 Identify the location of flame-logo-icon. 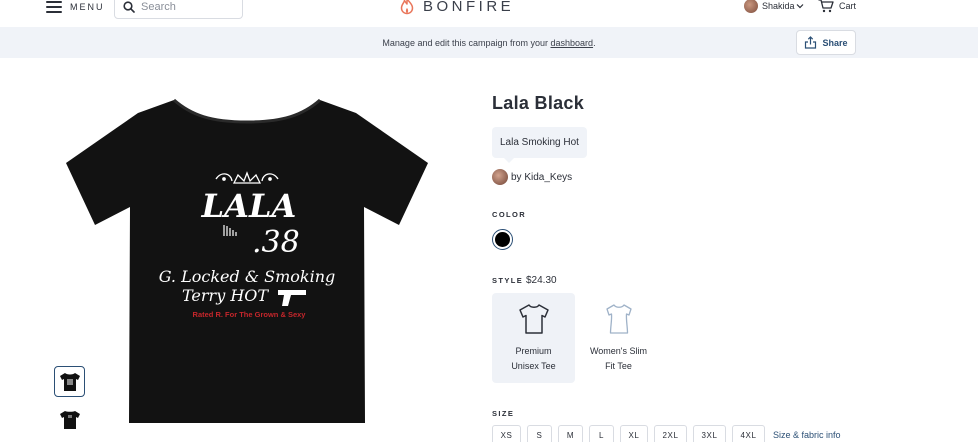
(407, 7).